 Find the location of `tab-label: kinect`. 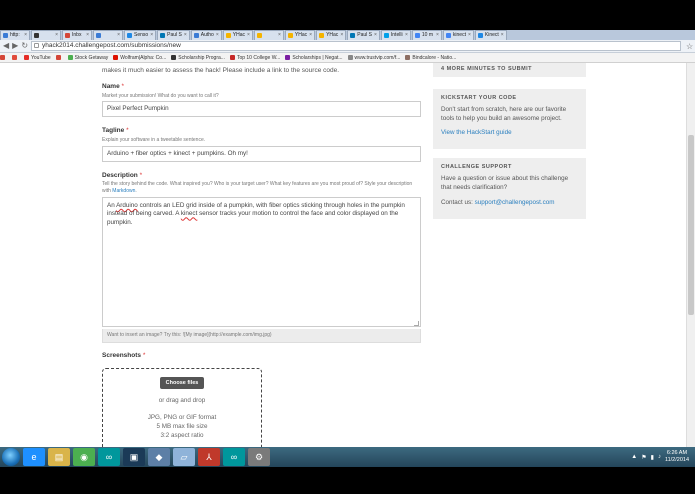

tab-label: kinect is located at coordinates (459, 35).